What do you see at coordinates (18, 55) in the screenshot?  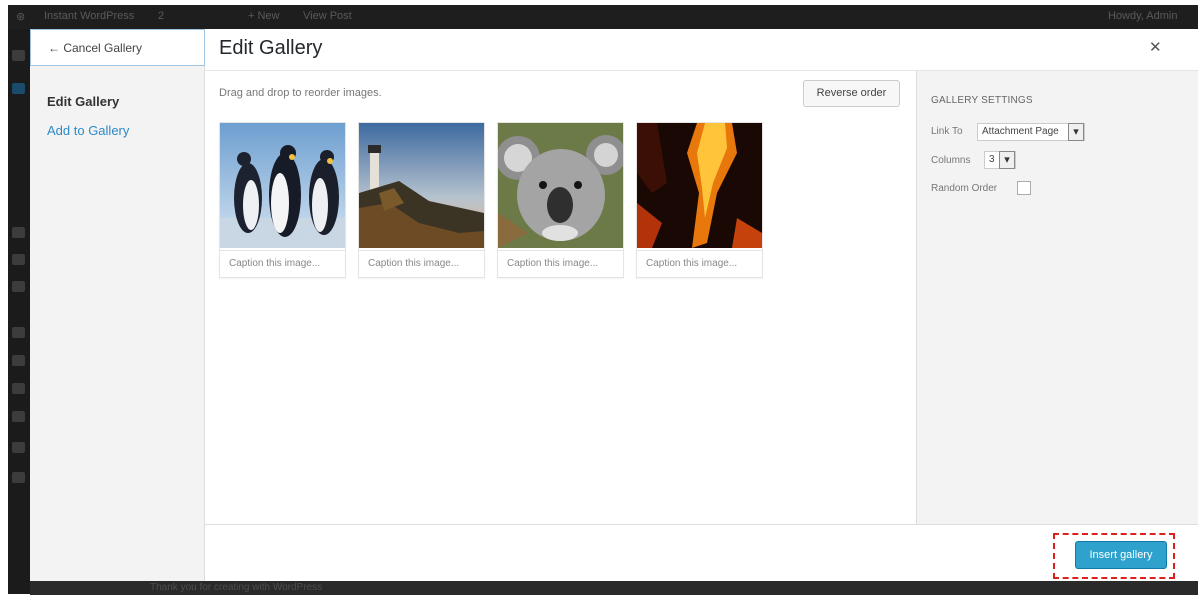 I see `dashboard-icon` at bounding box center [18, 55].